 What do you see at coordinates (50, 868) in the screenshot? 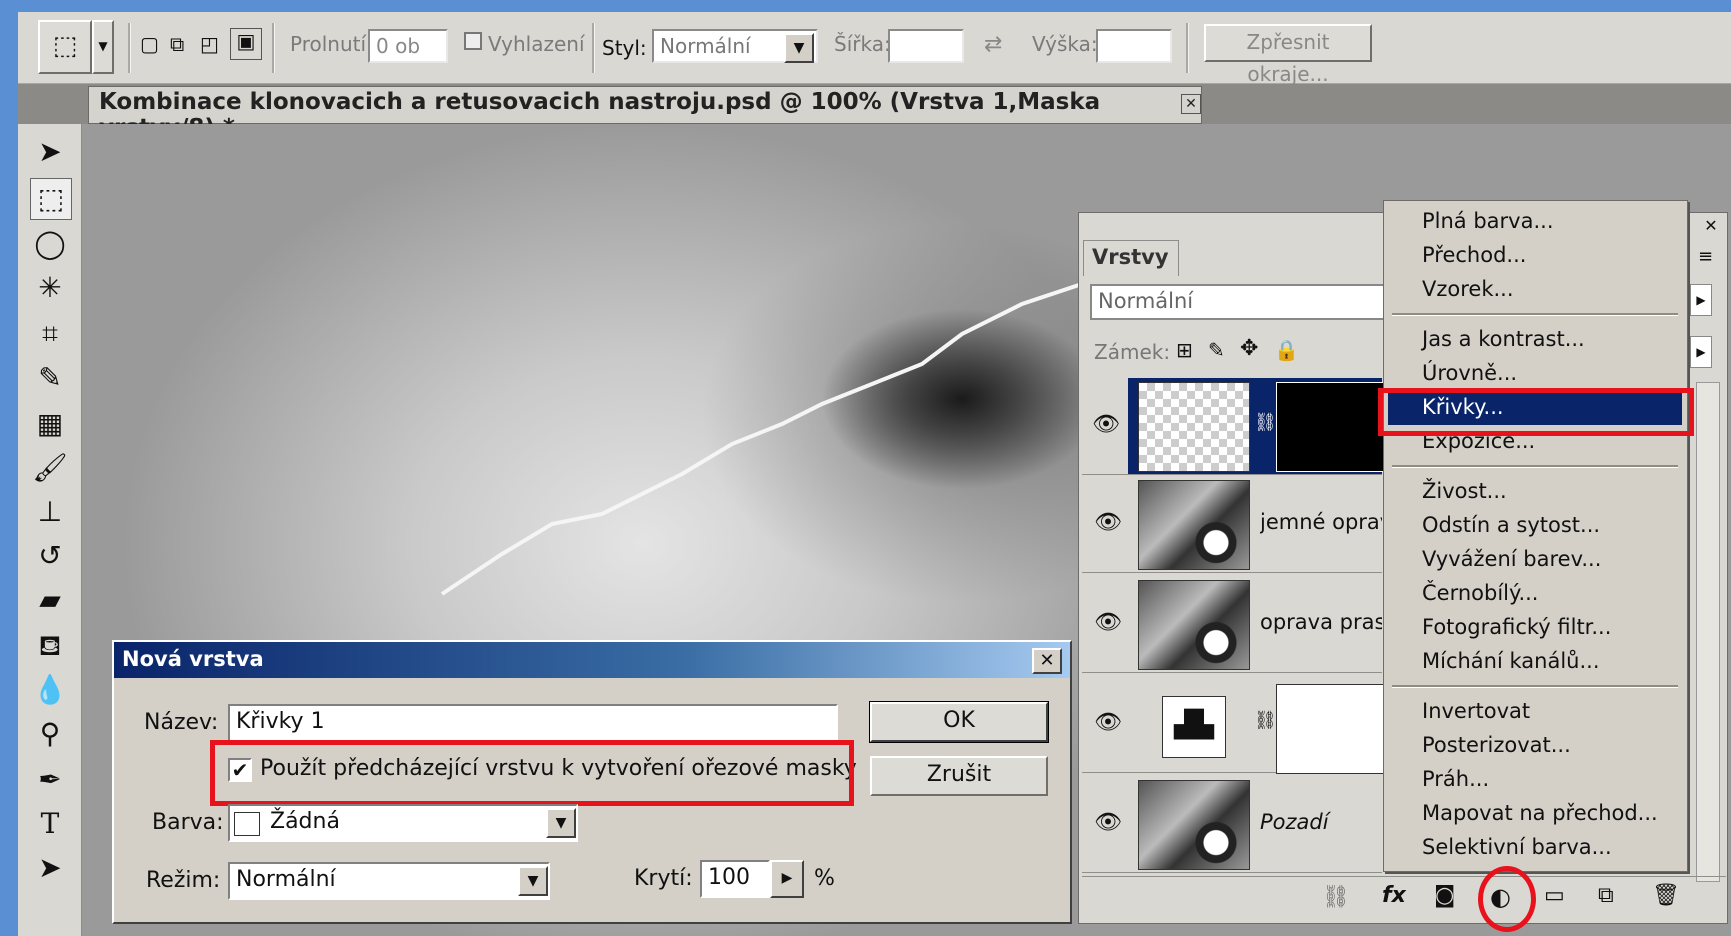
I see `path-selection-icon: ➤` at bounding box center [50, 868].